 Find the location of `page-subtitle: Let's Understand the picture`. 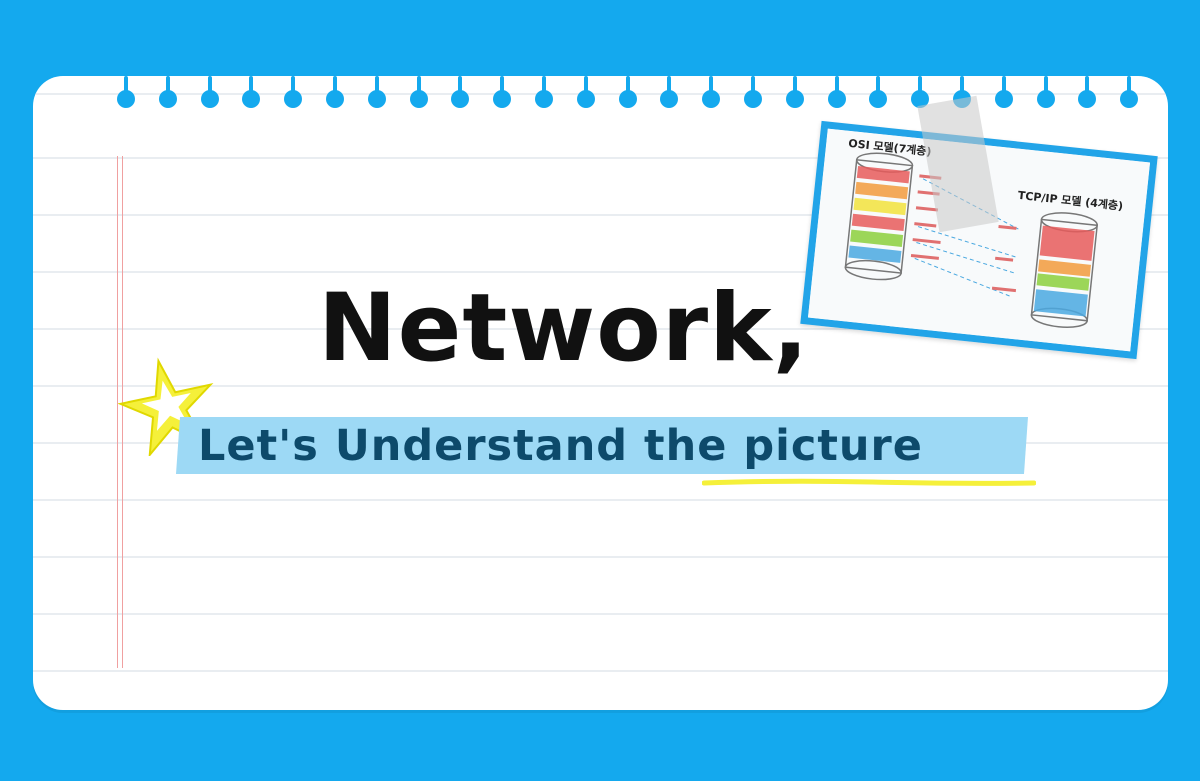

page-subtitle: Let's Understand the picture is located at coordinates (560, 446).